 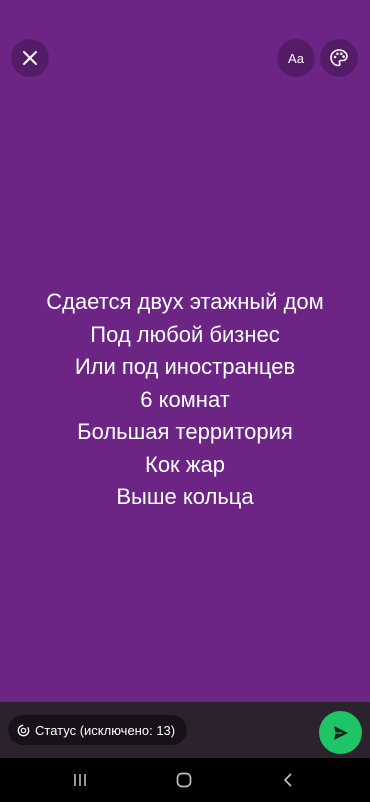 What do you see at coordinates (185, 366) in the screenshot?
I see `status-line: Или под иностранцев` at bounding box center [185, 366].